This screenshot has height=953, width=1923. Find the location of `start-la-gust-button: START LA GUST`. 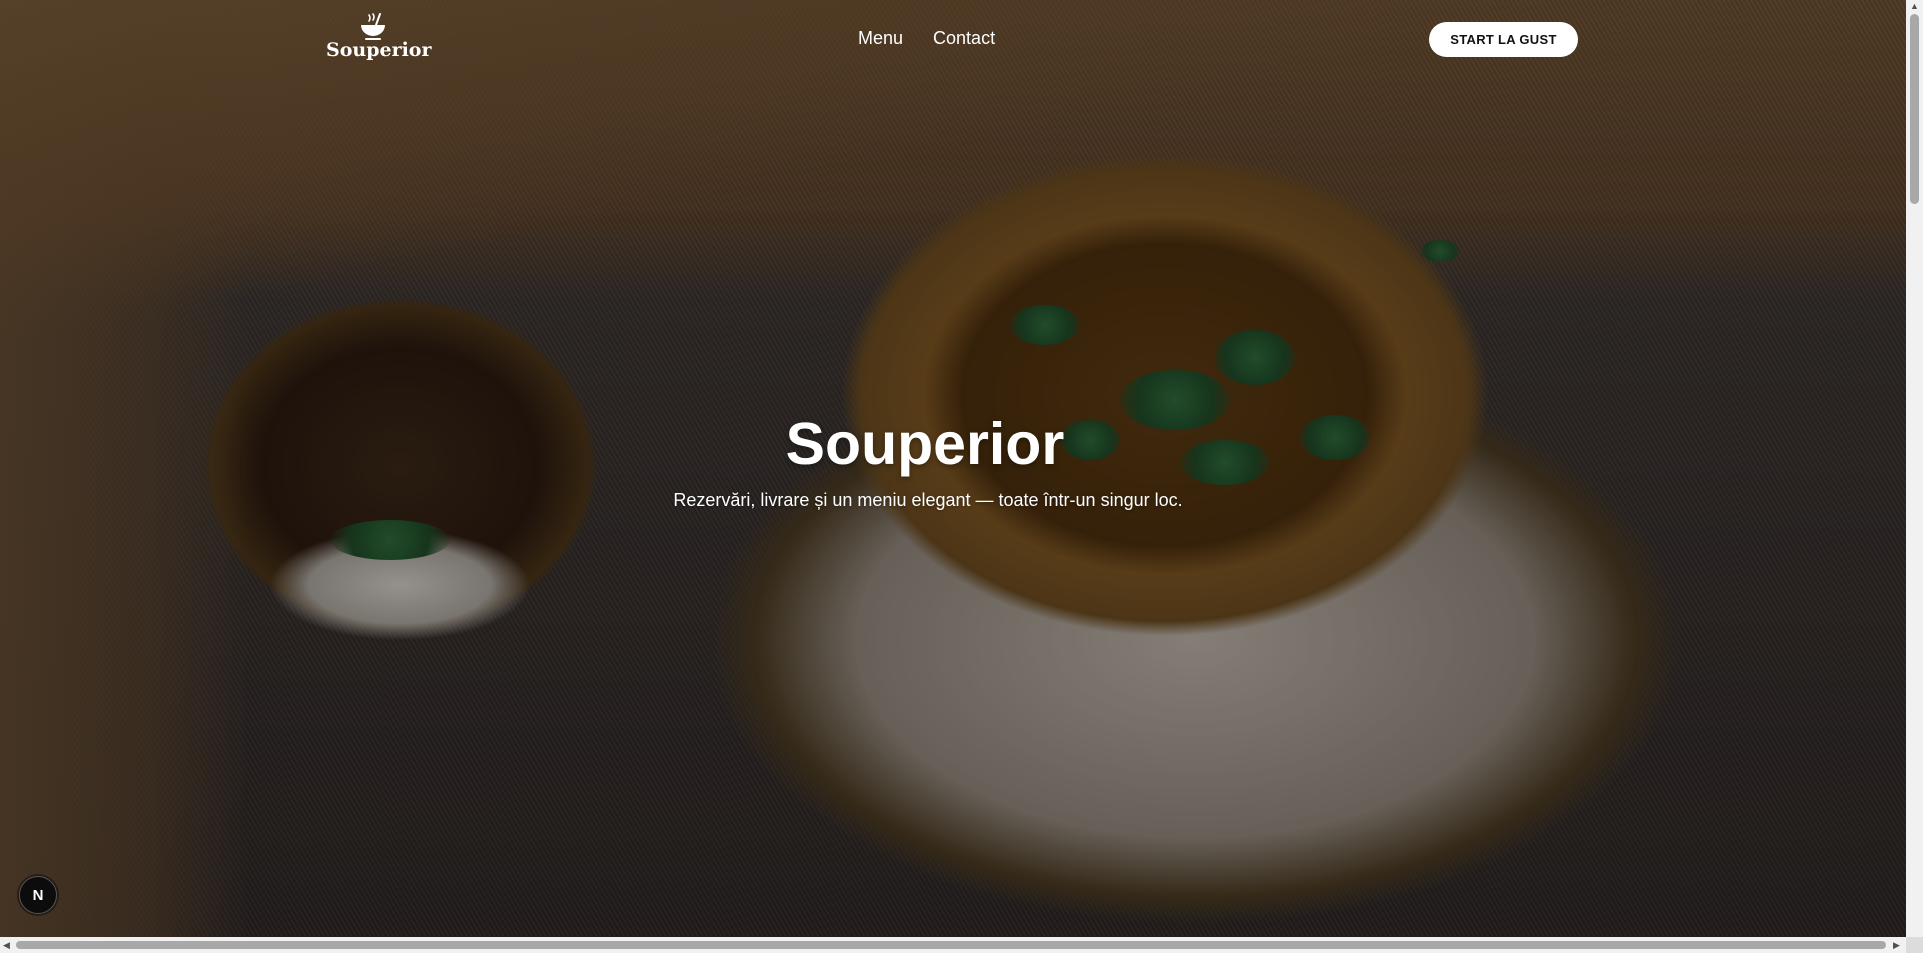

start-la-gust-button: START LA GUST is located at coordinates (1503, 39).